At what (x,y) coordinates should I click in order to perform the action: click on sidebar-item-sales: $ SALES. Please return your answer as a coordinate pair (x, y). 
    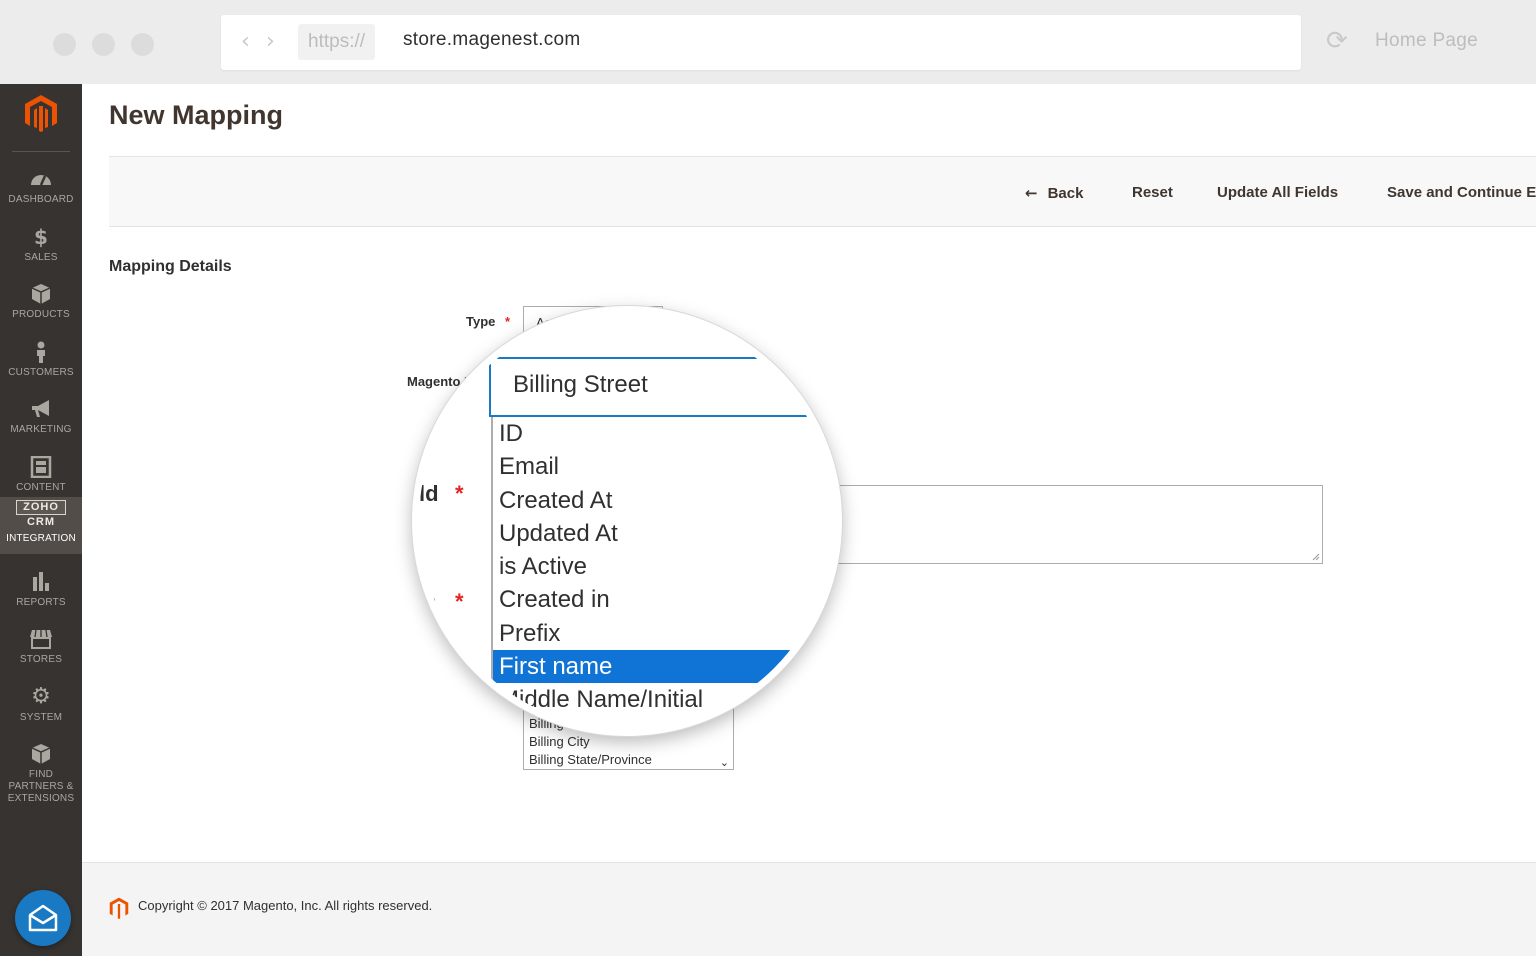
    Looking at the image, I should click on (41, 250).